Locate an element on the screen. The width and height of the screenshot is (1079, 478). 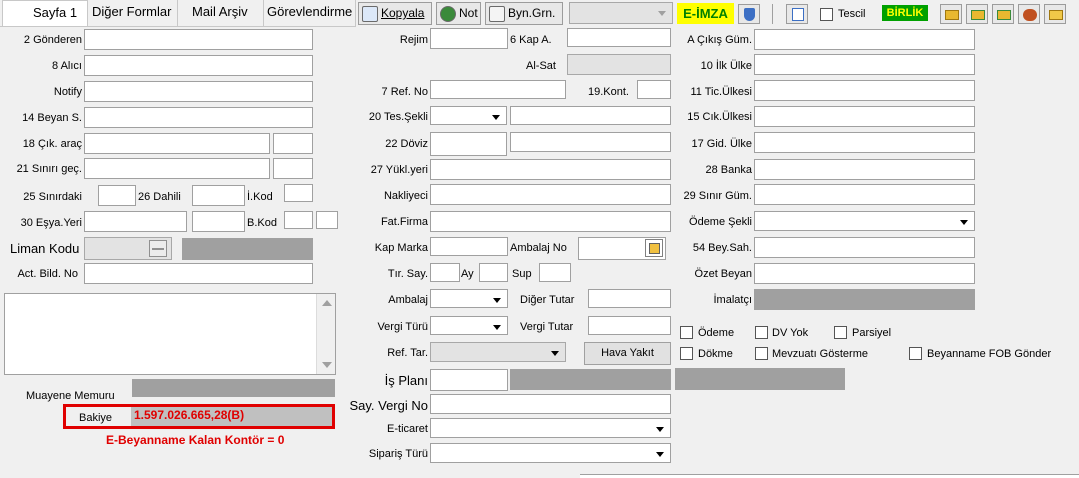
search-doc-icon is located at coordinates (798, 14).